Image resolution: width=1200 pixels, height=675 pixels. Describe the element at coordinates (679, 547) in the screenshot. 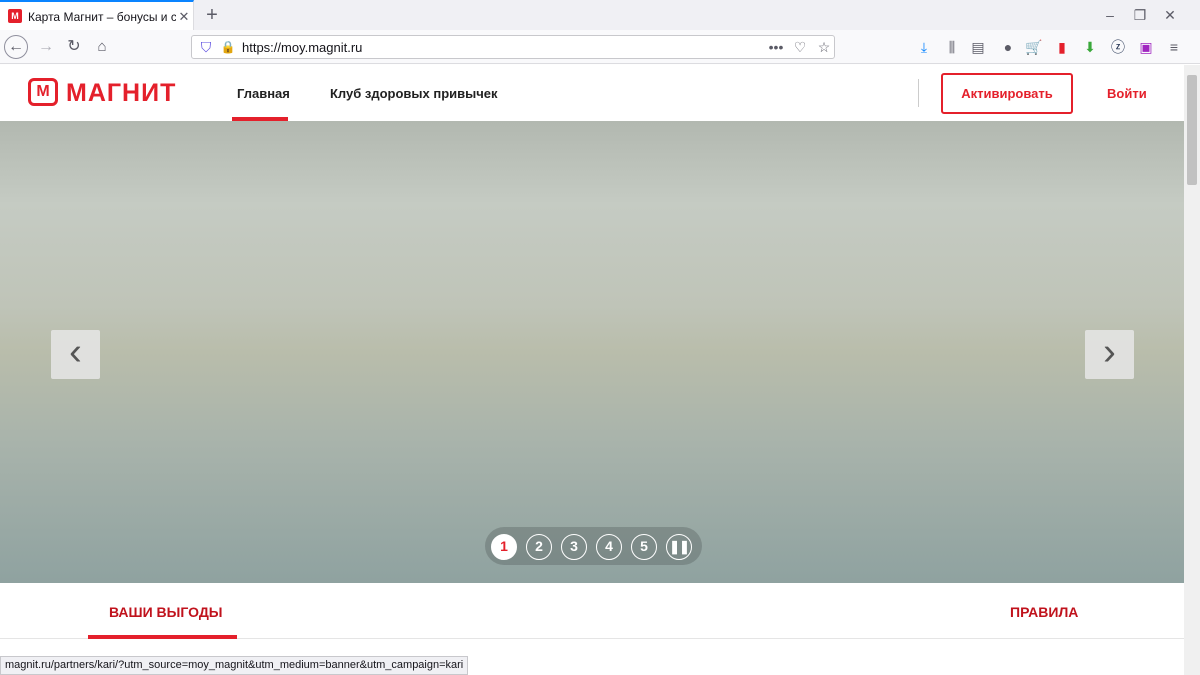

I see `carousel-pause-icon: ❚❚` at that location.